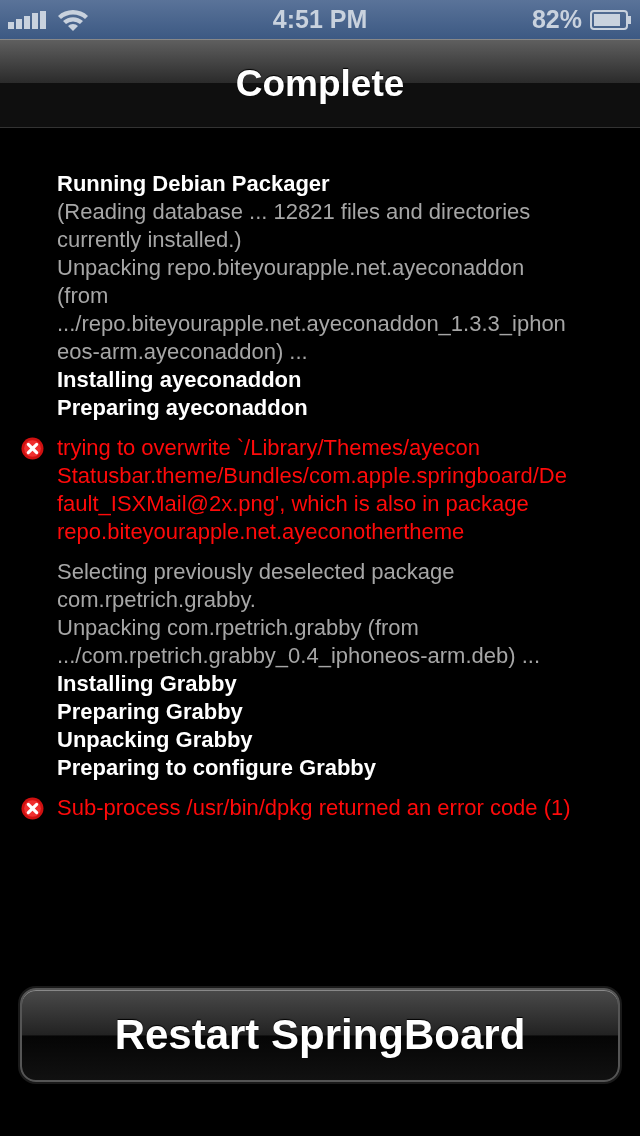 This screenshot has width=640, height=1136. Describe the element at coordinates (320, 83) in the screenshot. I see `nav-title: Complete` at that location.